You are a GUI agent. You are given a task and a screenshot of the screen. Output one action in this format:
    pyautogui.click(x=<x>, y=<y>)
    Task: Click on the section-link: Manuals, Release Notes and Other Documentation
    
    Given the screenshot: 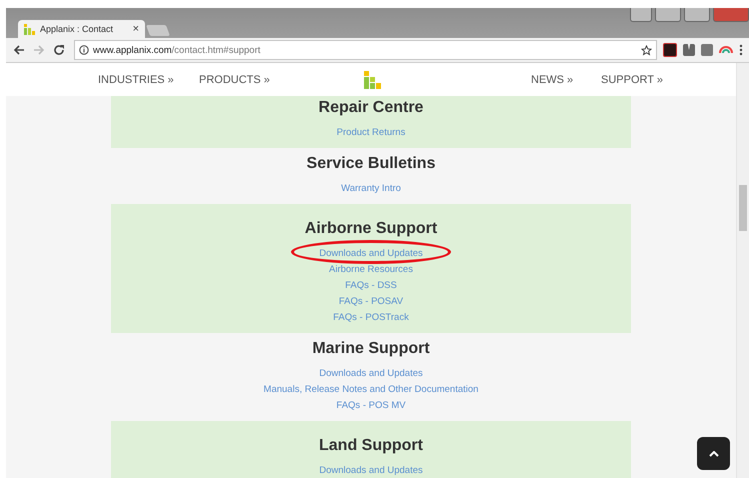 What is the action you would take?
    pyautogui.click(x=371, y=390)
    